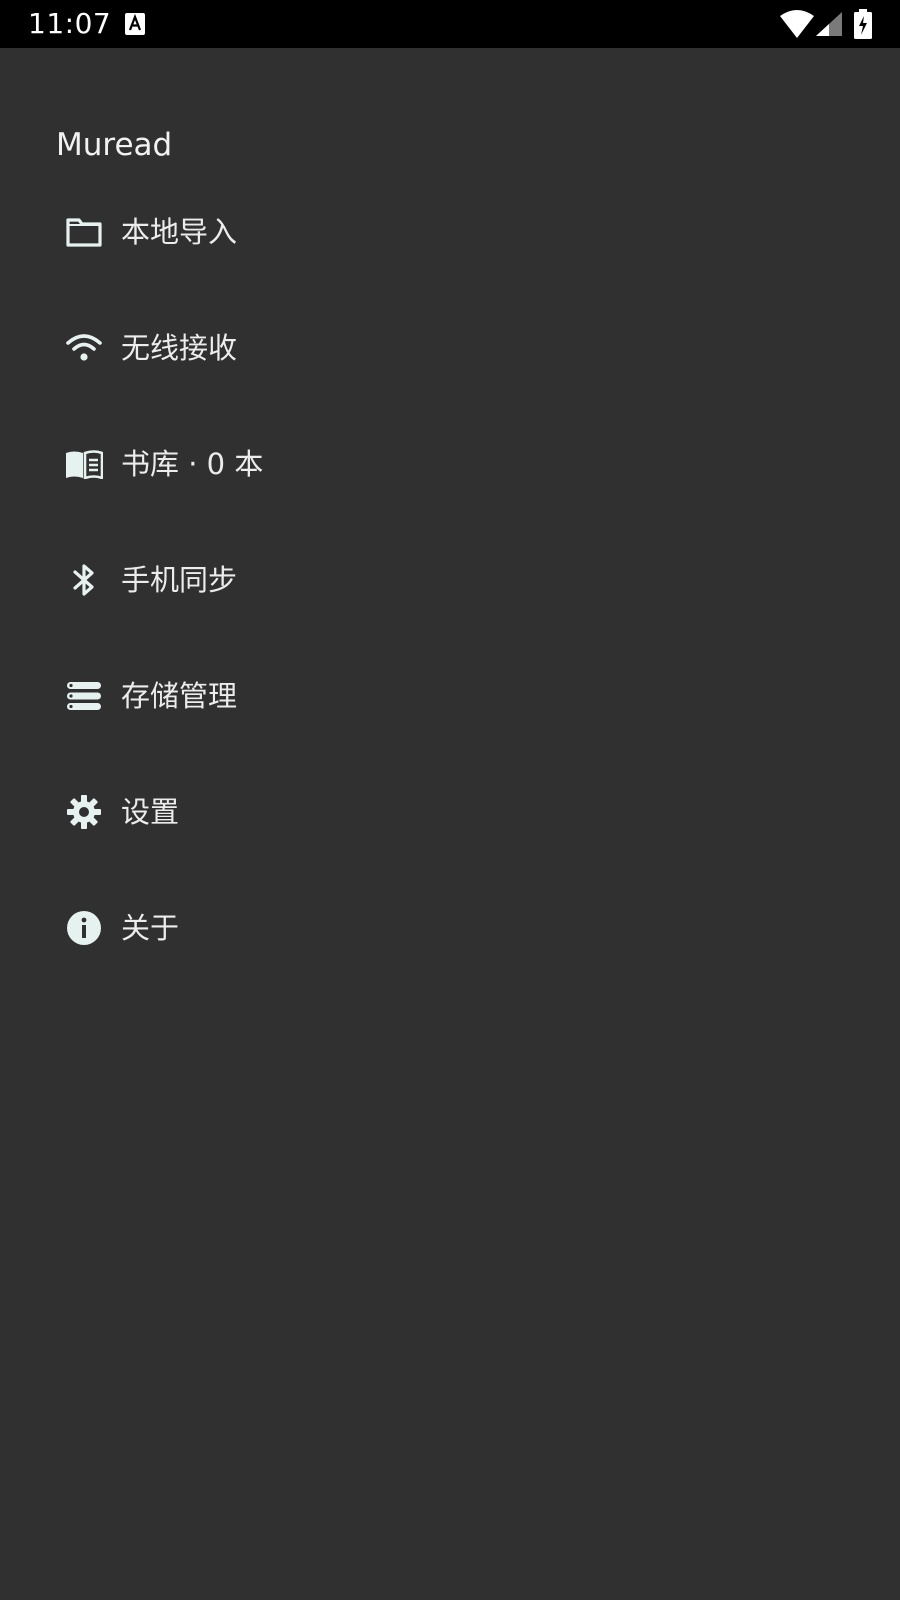 This screenshot has height=1600, width=900. Describe the element at coordinates (84, 812) in the screenshot. I see `gear-icon` at that location.